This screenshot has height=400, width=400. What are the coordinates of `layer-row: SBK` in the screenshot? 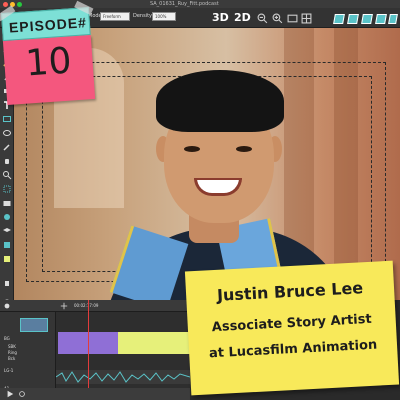 It's located at (12, 346).